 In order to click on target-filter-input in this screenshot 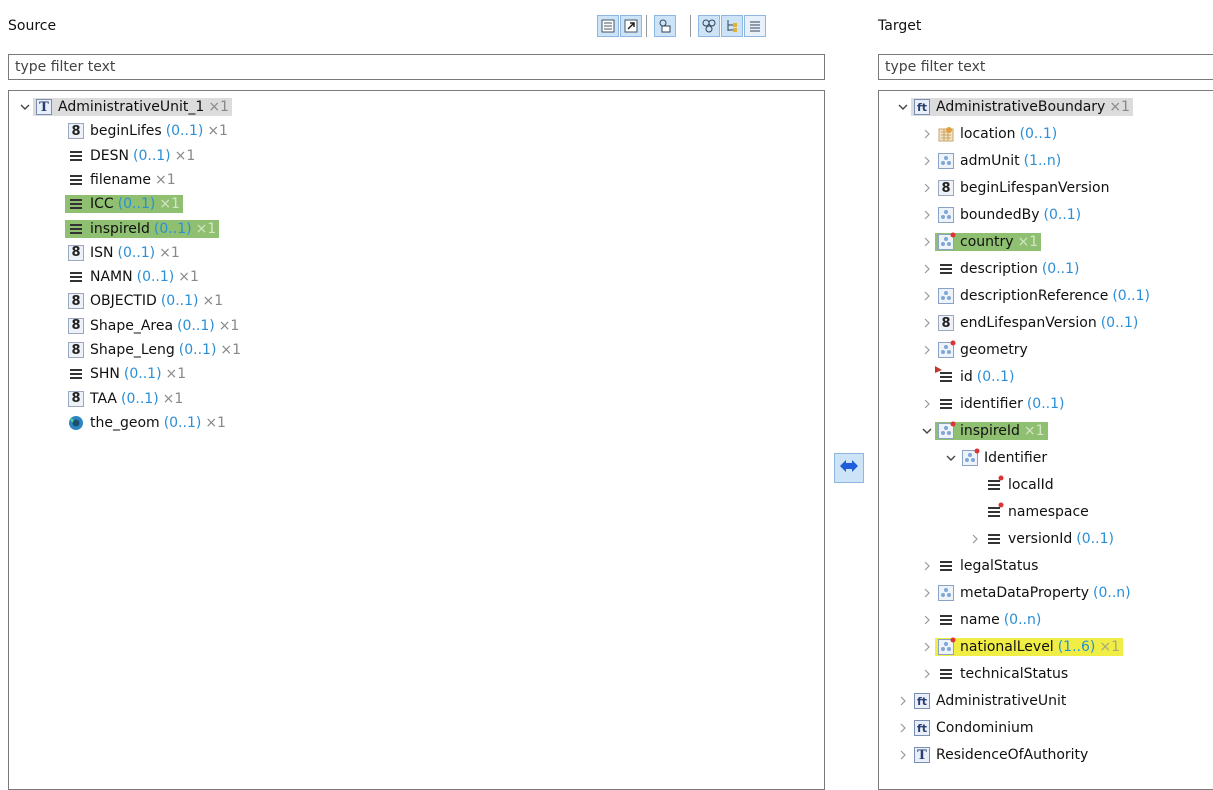, I will do `click(1046, 67)`.